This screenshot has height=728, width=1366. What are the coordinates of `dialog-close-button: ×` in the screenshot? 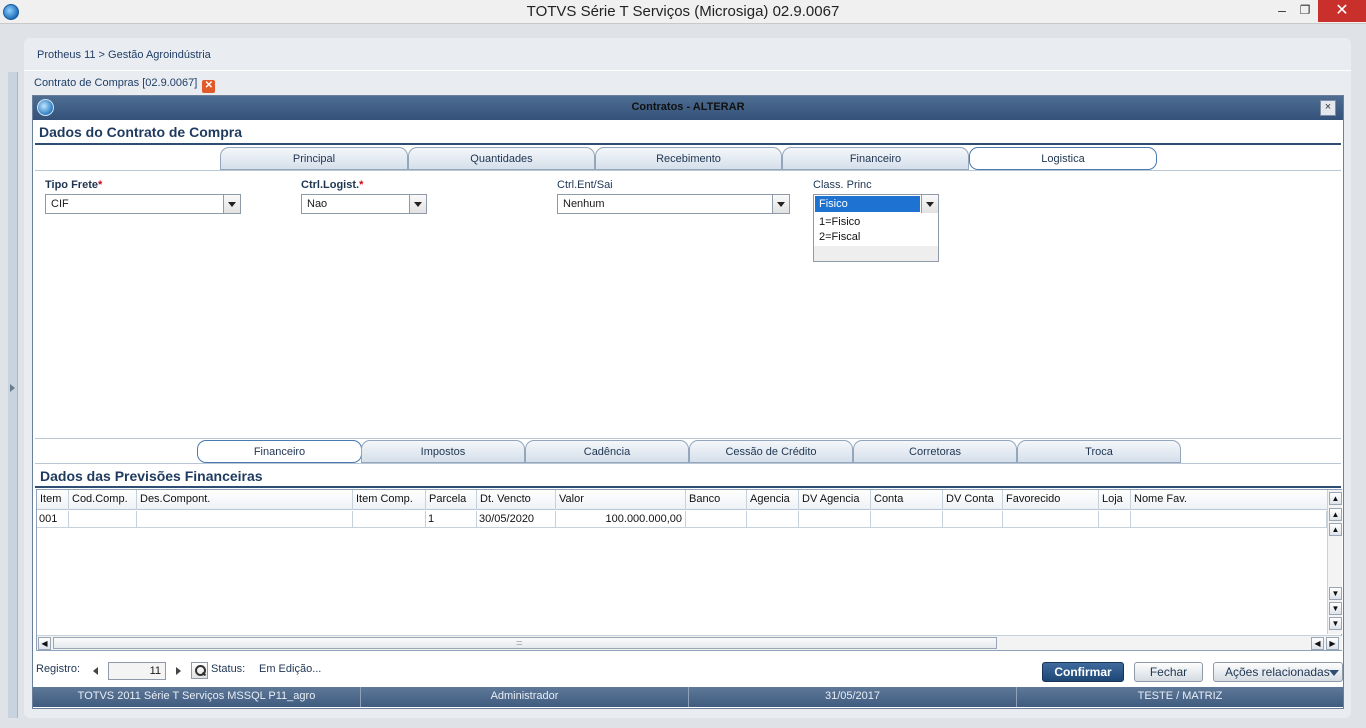 It's located at (1328, 108).